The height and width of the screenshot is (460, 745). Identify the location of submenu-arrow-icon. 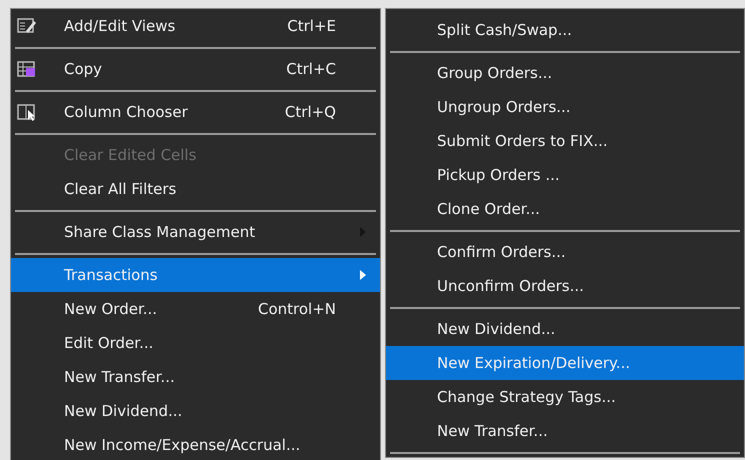
(363, 275).